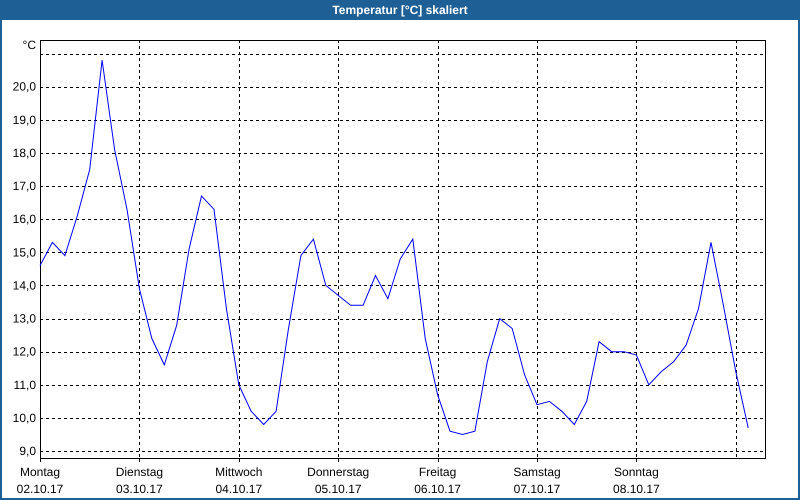 This screenshot has width=800, height=500. I want to click on x-tick-label: Freitag 06.10.17, so click(437, 480).